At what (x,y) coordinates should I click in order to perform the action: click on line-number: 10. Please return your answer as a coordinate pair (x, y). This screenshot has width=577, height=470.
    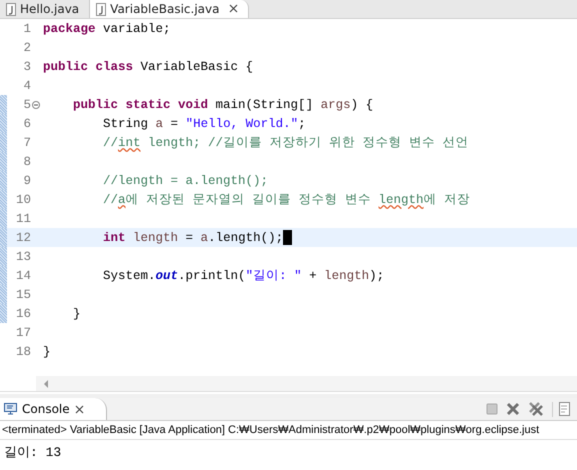
    Looking at the image, I should click on (22, 199).